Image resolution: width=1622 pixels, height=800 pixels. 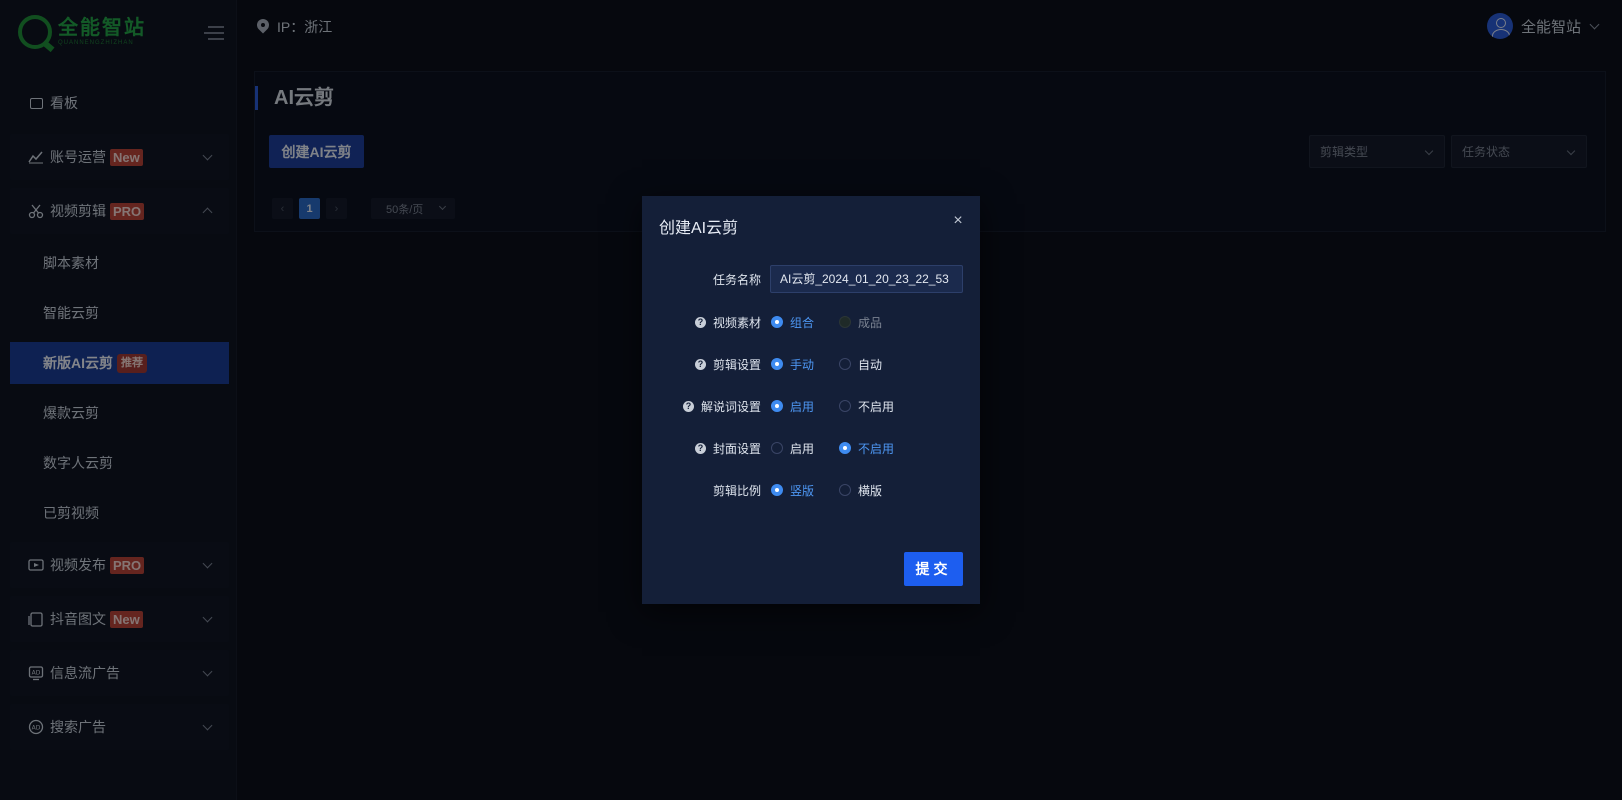 I want to click on video-material-label: 视频素材, so click(x=736, y=322).